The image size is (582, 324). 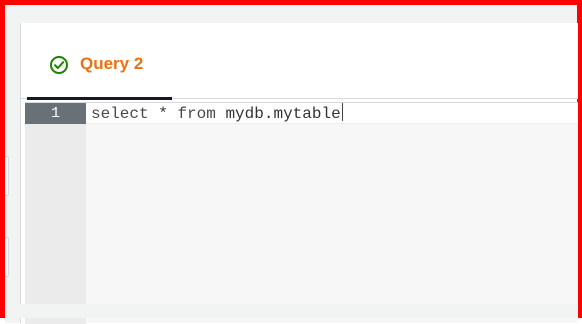 I want to click on sql-keyword-from: from, so click(x=196, y=114).